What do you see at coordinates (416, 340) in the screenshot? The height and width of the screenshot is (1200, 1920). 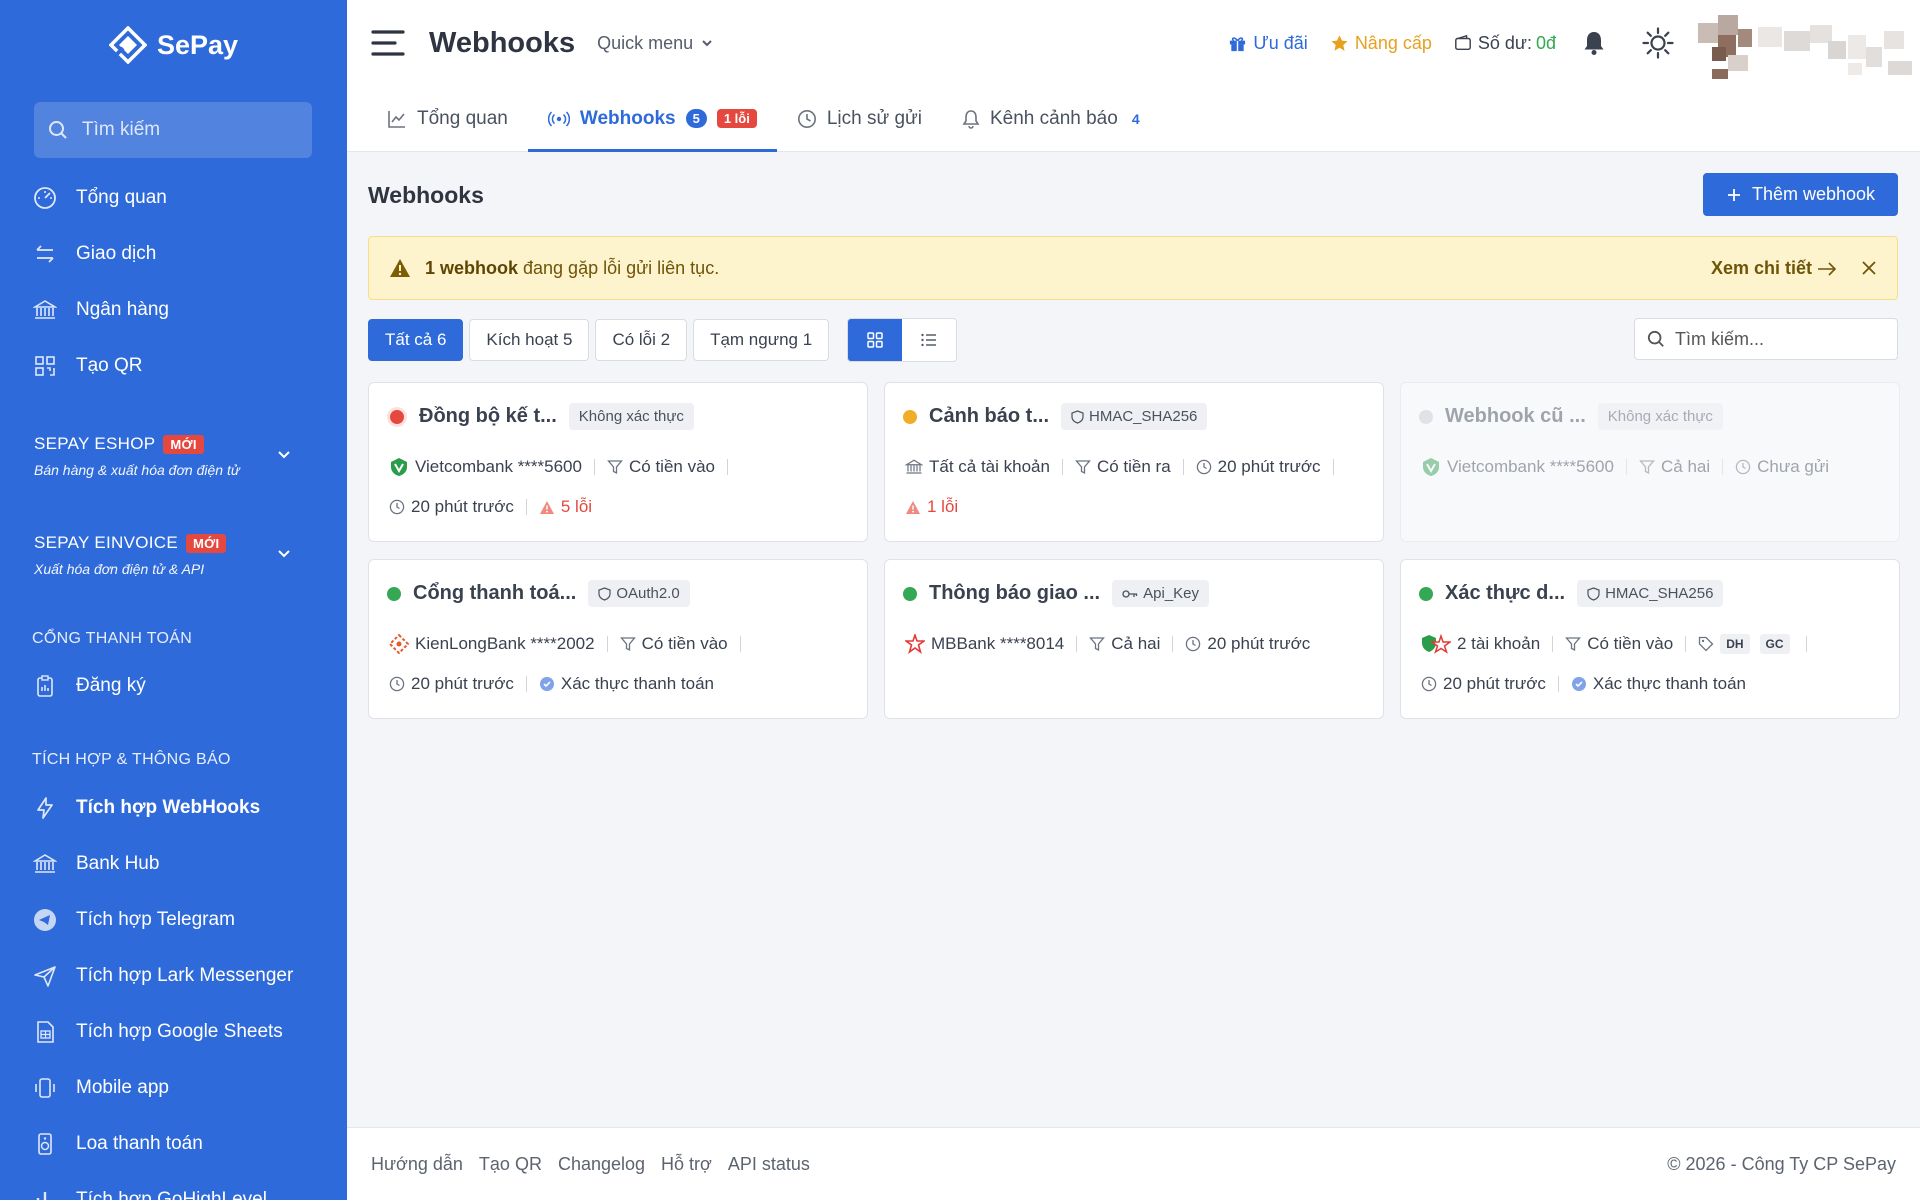 I see `filter-all-button: Tất cả 6` at bounding box center [416, 340].